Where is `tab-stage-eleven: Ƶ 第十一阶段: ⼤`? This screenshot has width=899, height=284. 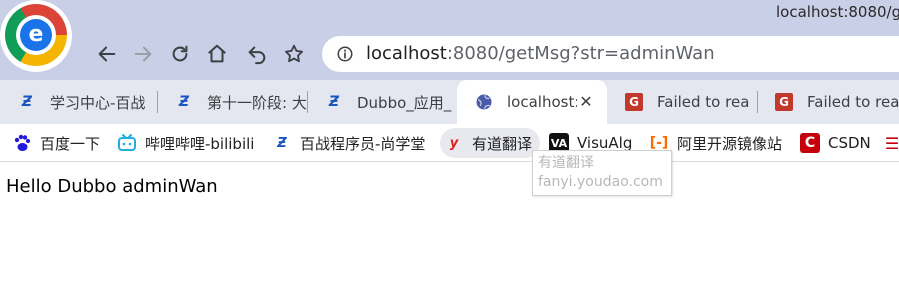 tab-stage-eleven: Ƶ 第十一阶段: ⼤ is located at coordinates (232, 102).